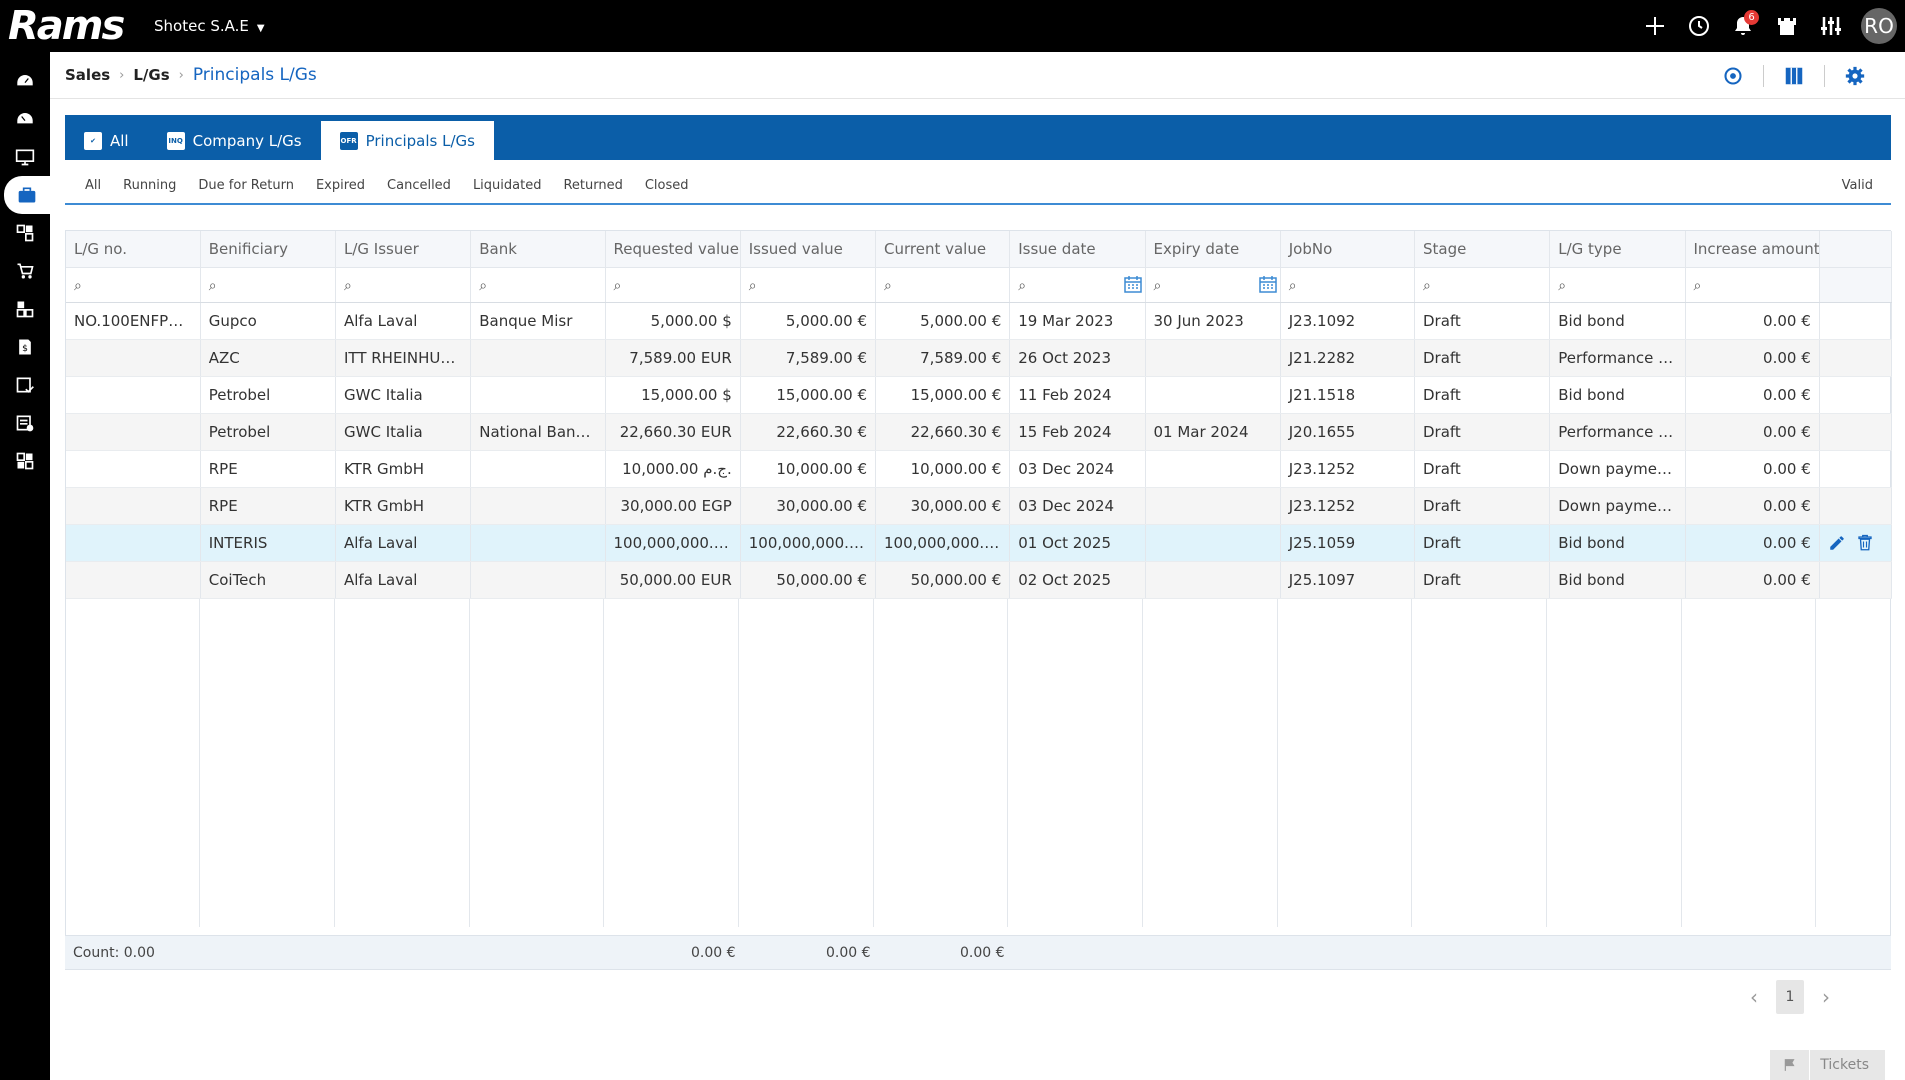  What do you see at coordinates (808, 543) in the screenshot?
I see `cell-issued: 100,000,000.00 €` at bounding box center [808, 543].